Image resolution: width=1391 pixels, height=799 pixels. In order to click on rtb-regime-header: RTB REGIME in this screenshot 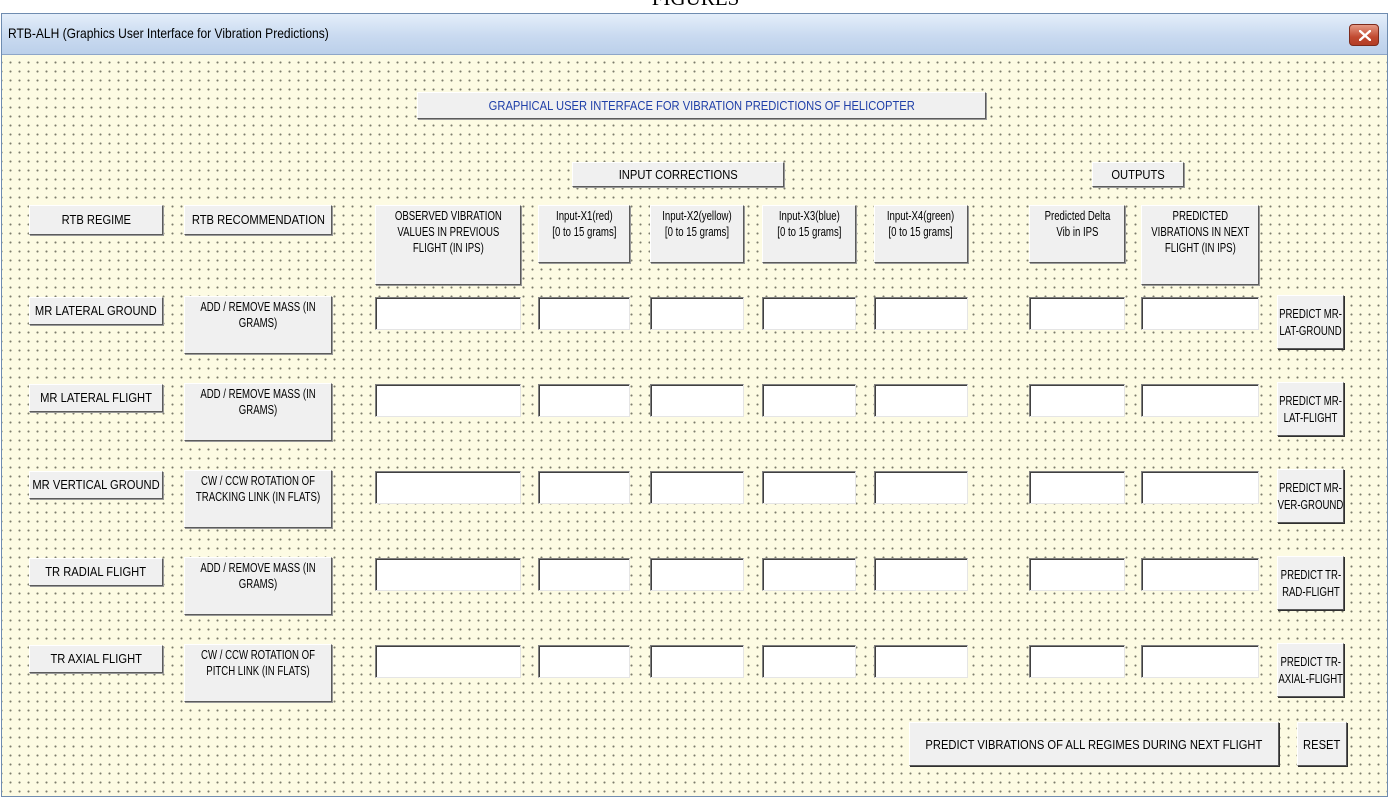, I will do `click(96, 220)`.